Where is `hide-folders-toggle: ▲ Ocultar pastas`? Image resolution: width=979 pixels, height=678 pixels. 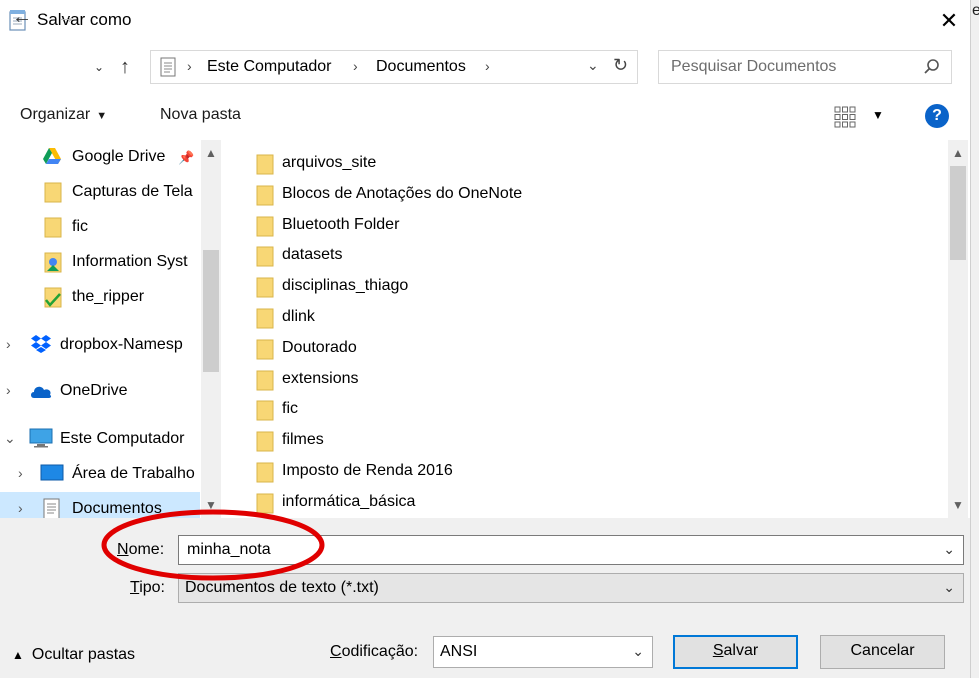
hide-folders-toggle: ▲ Ocultar pastas is located at coordinates (73, 655).